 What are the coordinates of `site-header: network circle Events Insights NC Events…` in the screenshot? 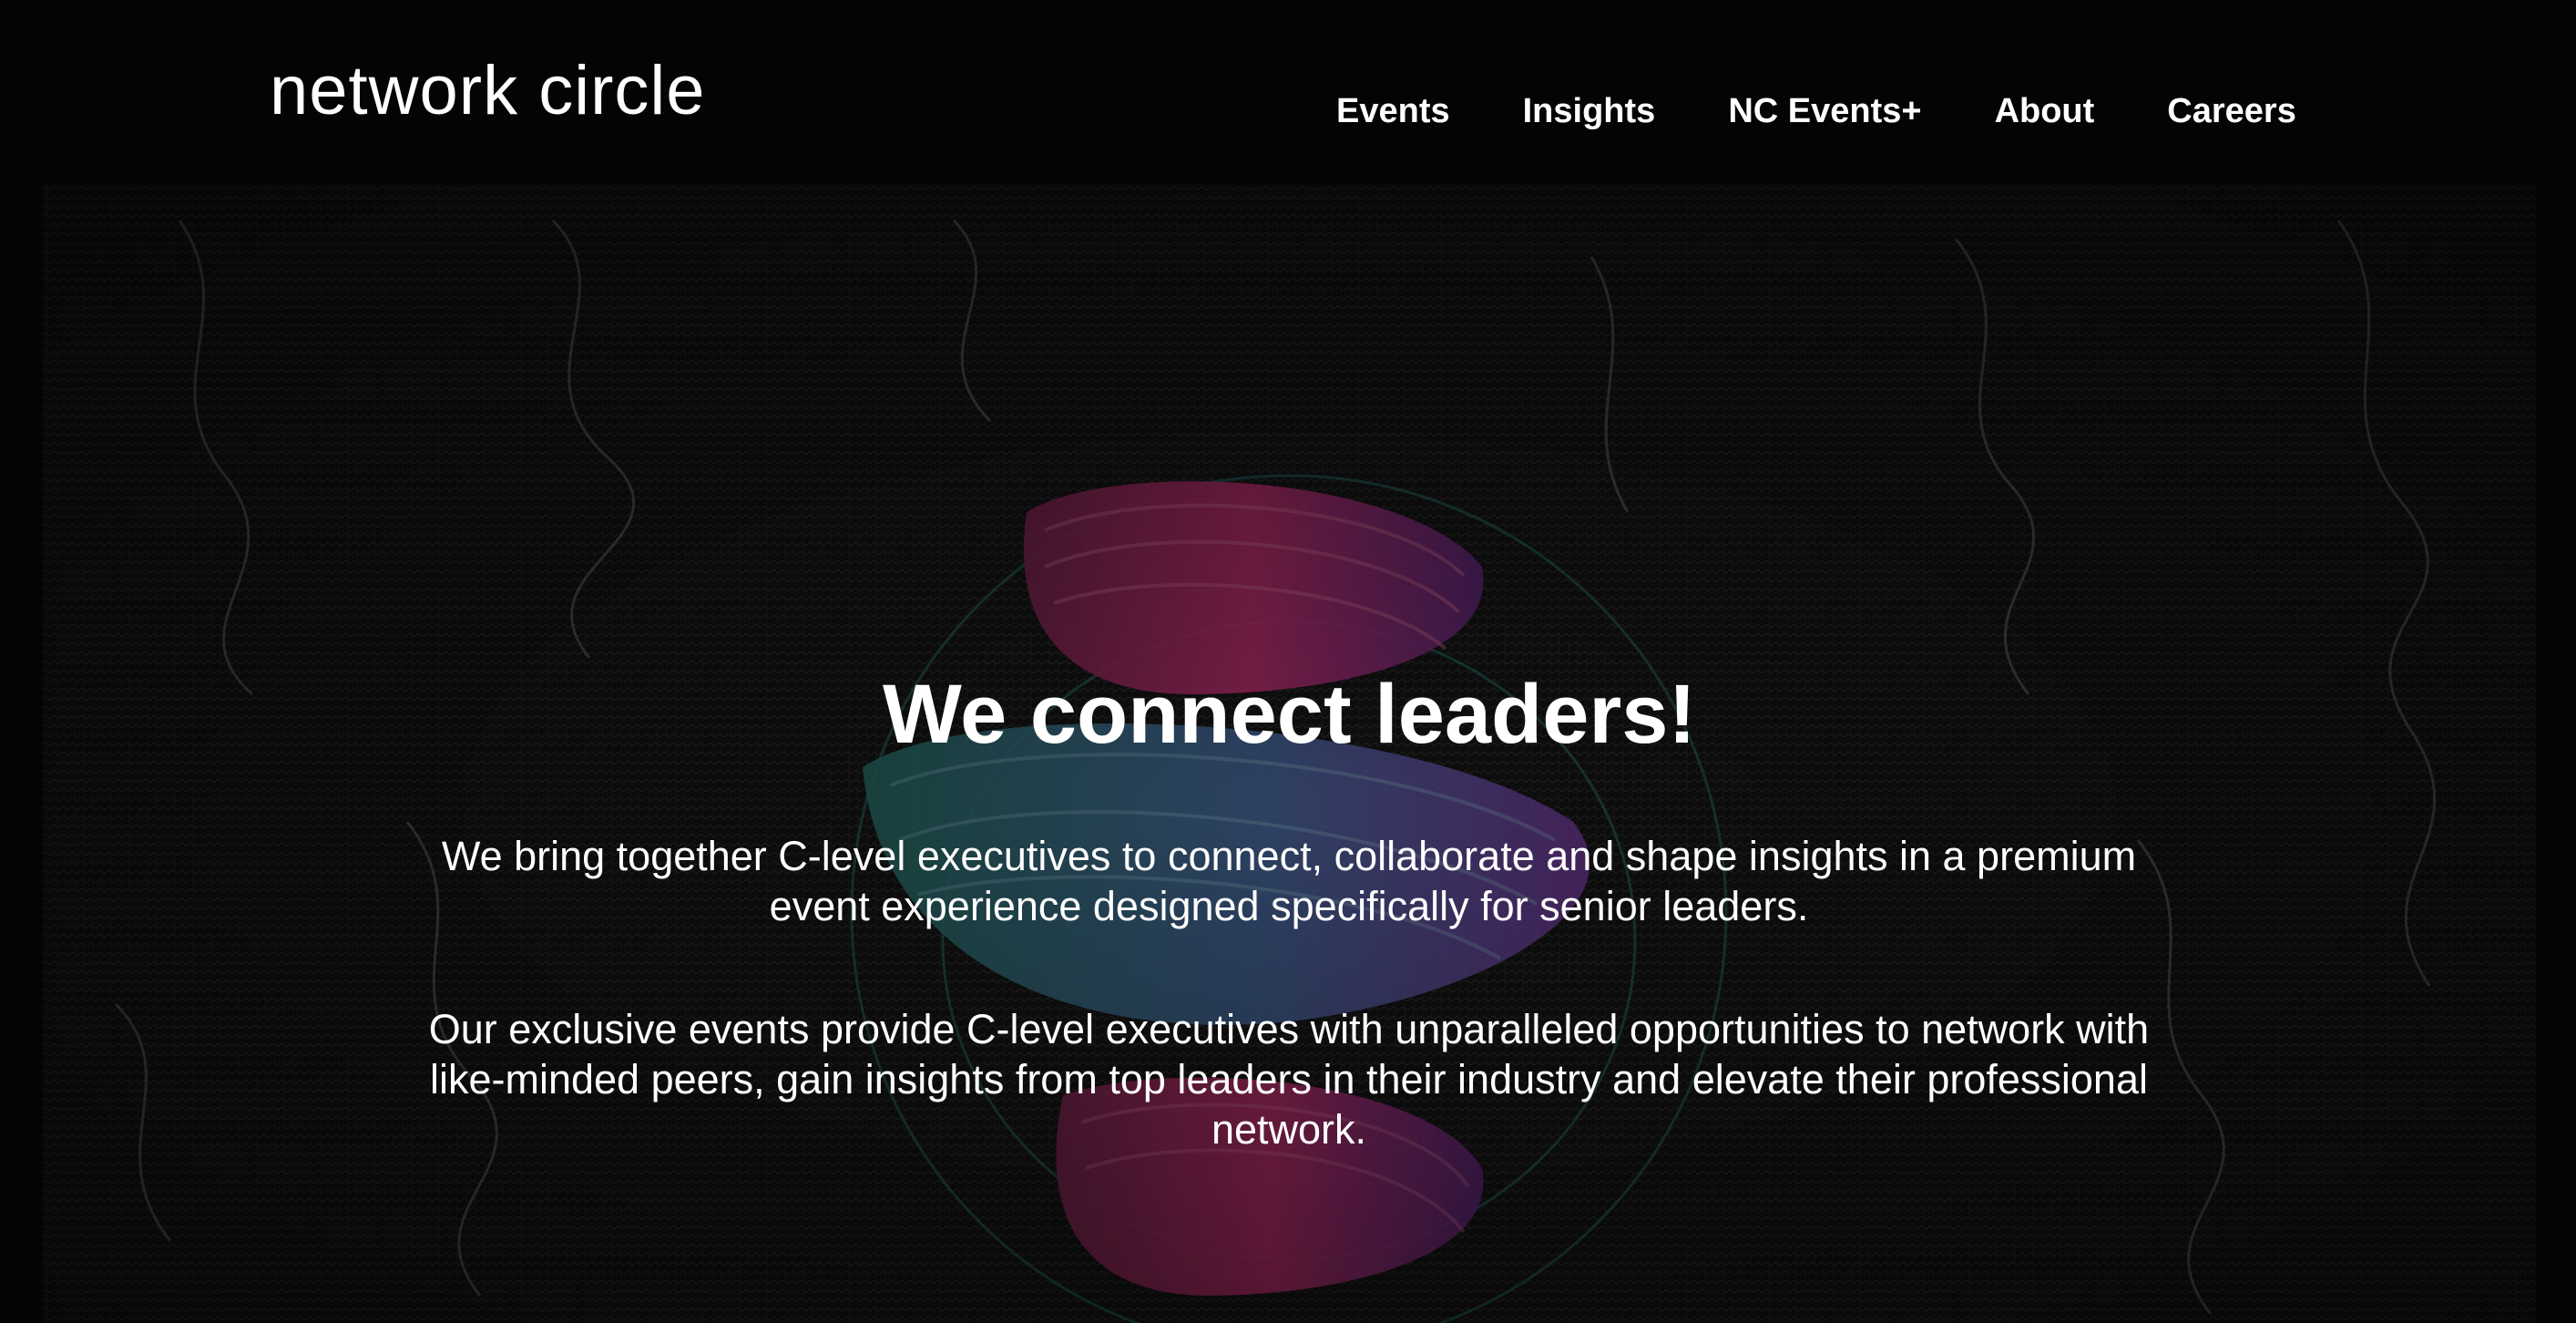 It's located at (1288, 92).